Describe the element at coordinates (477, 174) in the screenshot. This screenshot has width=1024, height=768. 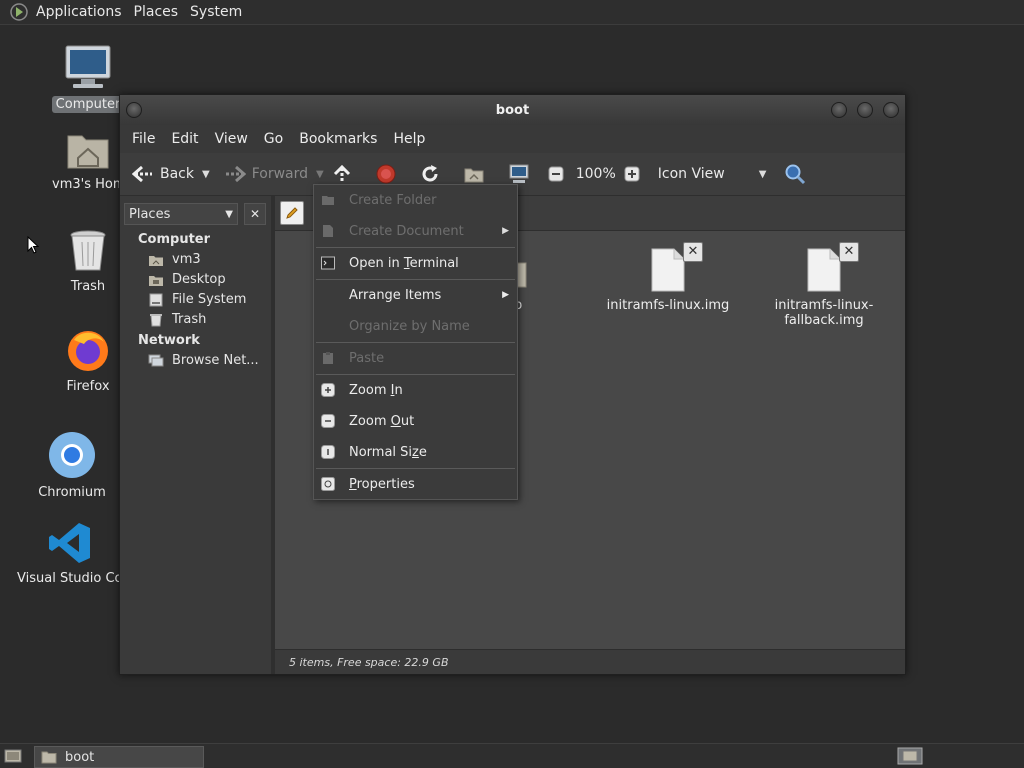
I see `home-button` at that location.